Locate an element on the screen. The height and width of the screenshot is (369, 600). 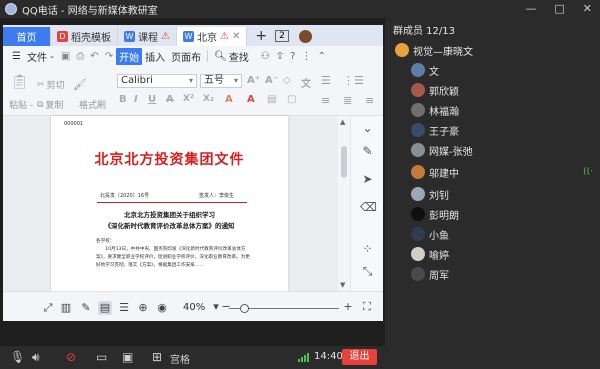
scroll-up-icon: ▲ is located at coordinates (342, 122).